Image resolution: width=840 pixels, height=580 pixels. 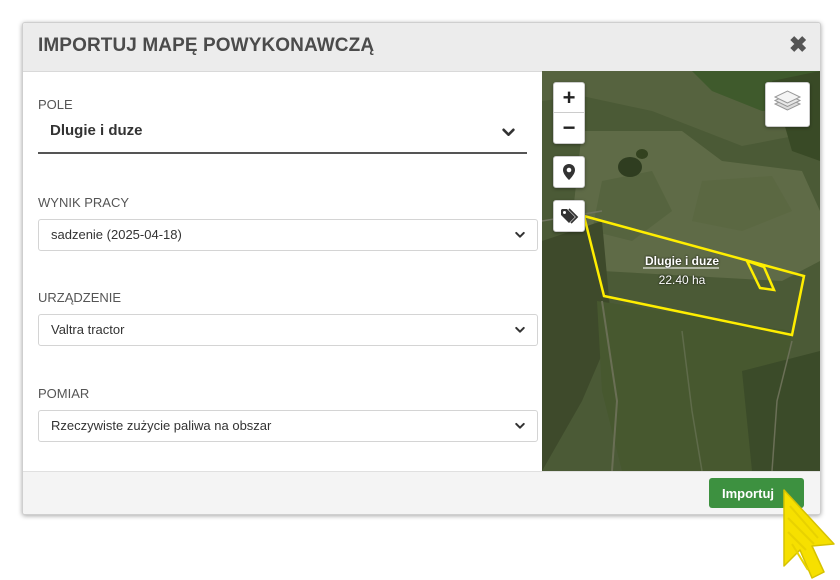 I want to click on location-button, so click(x=569, y=172).